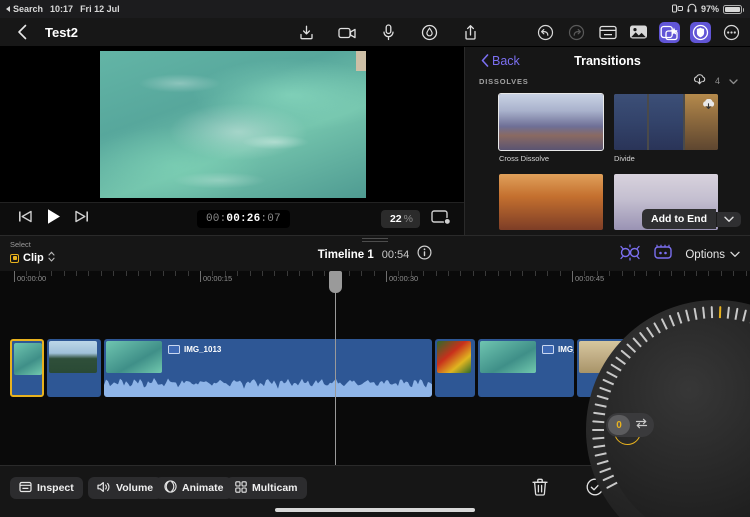 The image size is (750, 517). I want to click on timeline-header: Select Clip Timeline 1 00:54 Options, so click(375, 253).